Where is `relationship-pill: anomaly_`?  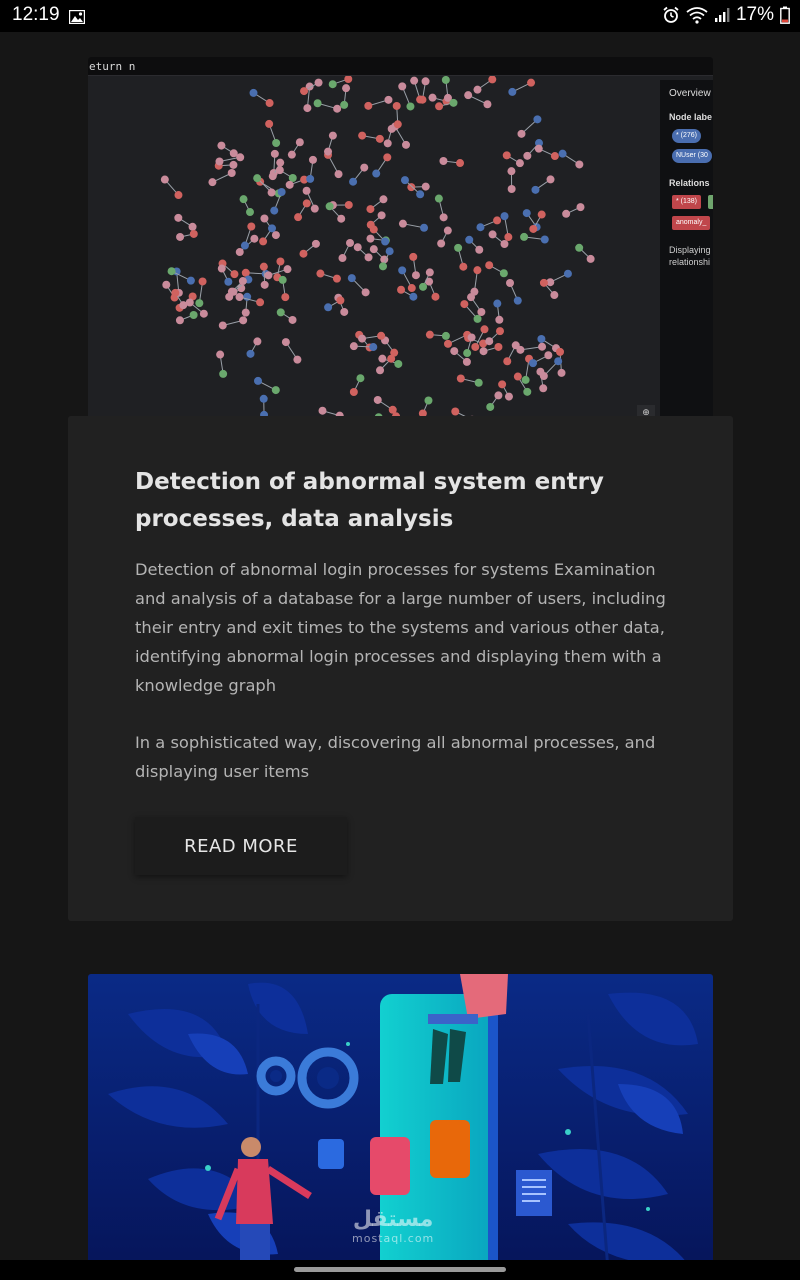 relationship-pill: anomaly_ is located at coordinates (691, 223).